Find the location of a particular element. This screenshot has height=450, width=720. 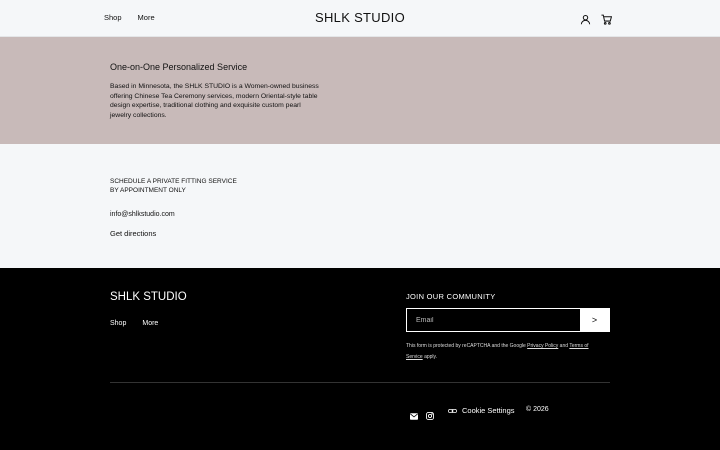

social-icons is located at coordinates (422, 416).